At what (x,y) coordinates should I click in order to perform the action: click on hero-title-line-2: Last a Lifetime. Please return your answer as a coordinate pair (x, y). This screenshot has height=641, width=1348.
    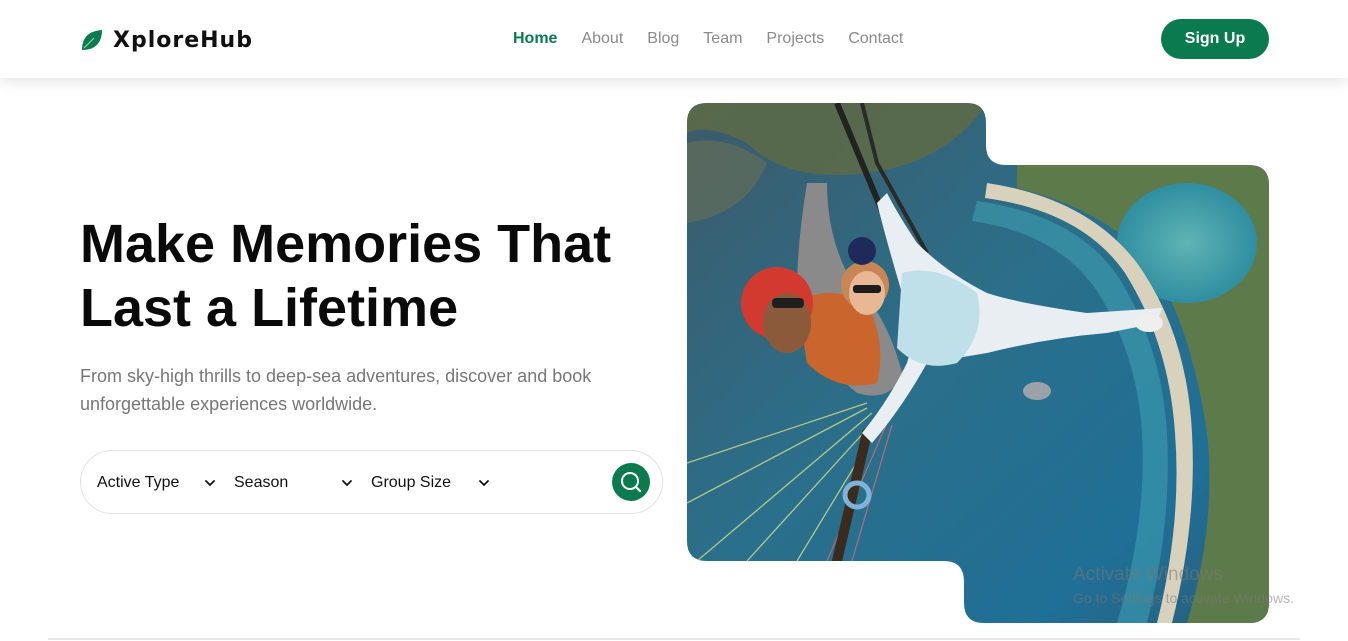
    Looking at the image, I should click on (269, 308).